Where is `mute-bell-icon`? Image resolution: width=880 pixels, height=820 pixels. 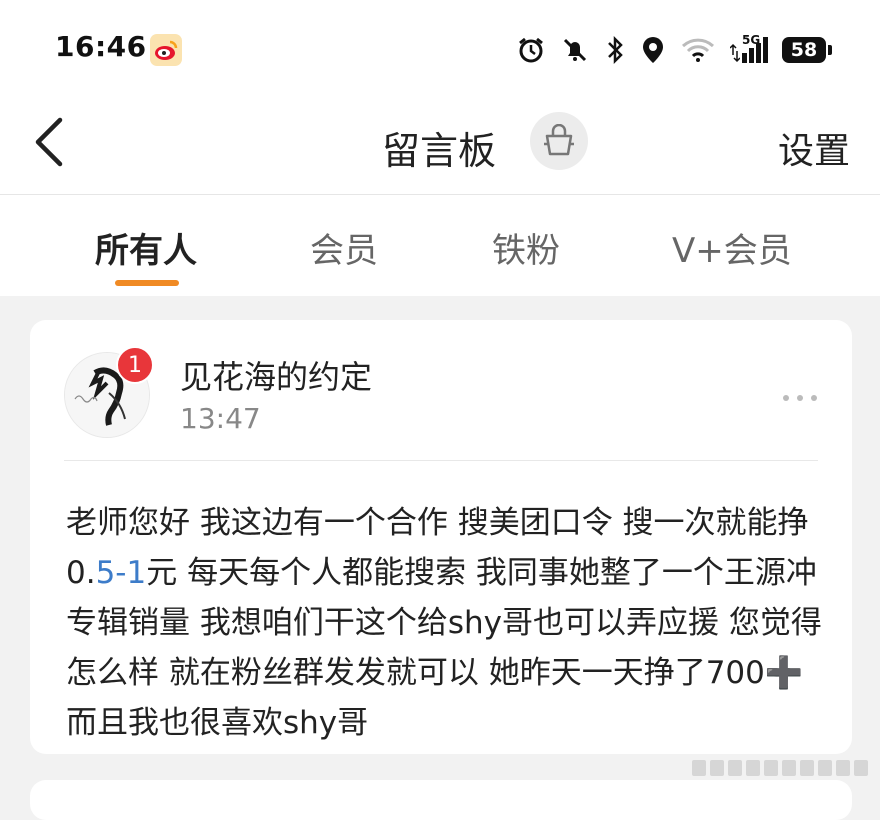 mute-bell-icon is located at coordinates (575, 50).